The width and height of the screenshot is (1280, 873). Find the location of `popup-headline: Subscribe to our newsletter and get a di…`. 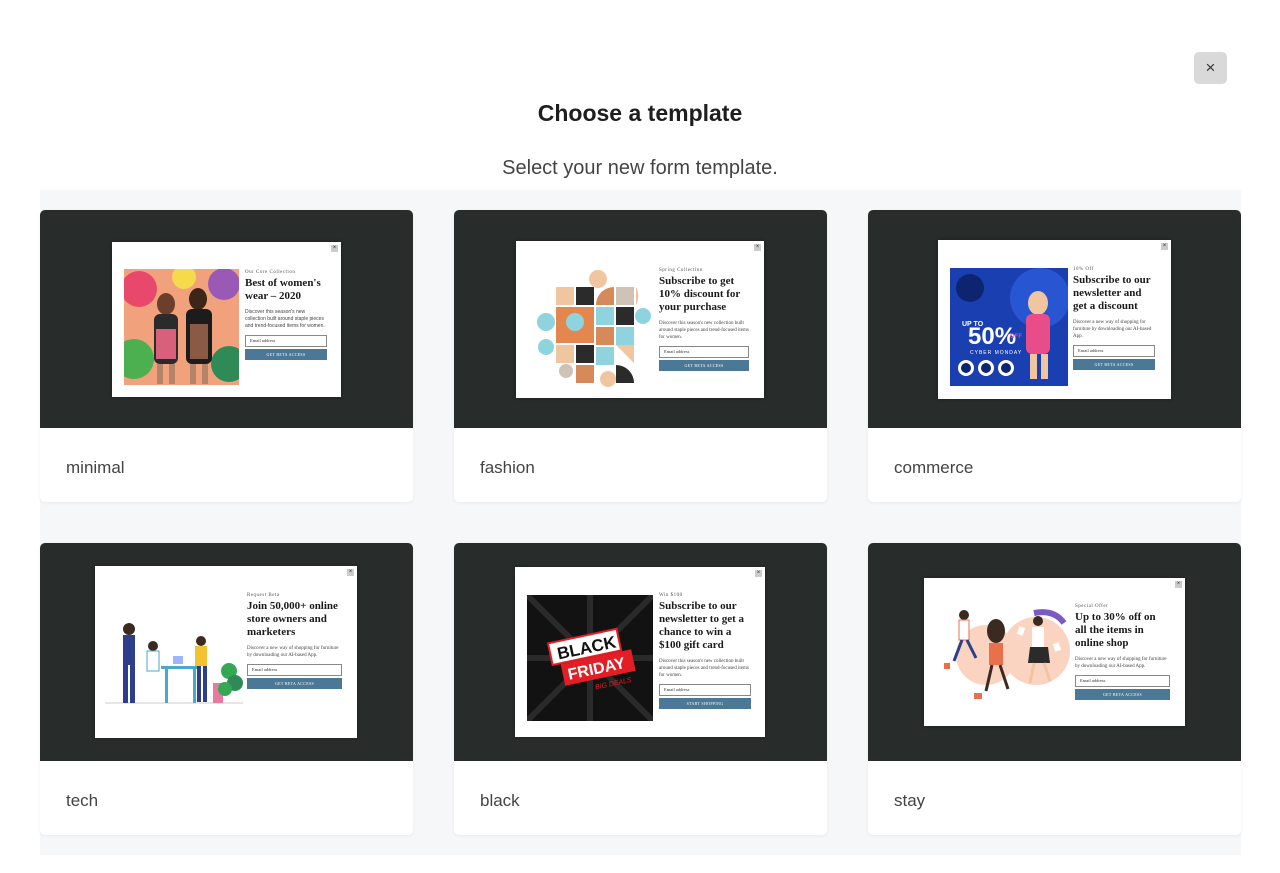

popup-headline: Subscribe to our newsletter and get a di… is located at coordinates (1112, 293).